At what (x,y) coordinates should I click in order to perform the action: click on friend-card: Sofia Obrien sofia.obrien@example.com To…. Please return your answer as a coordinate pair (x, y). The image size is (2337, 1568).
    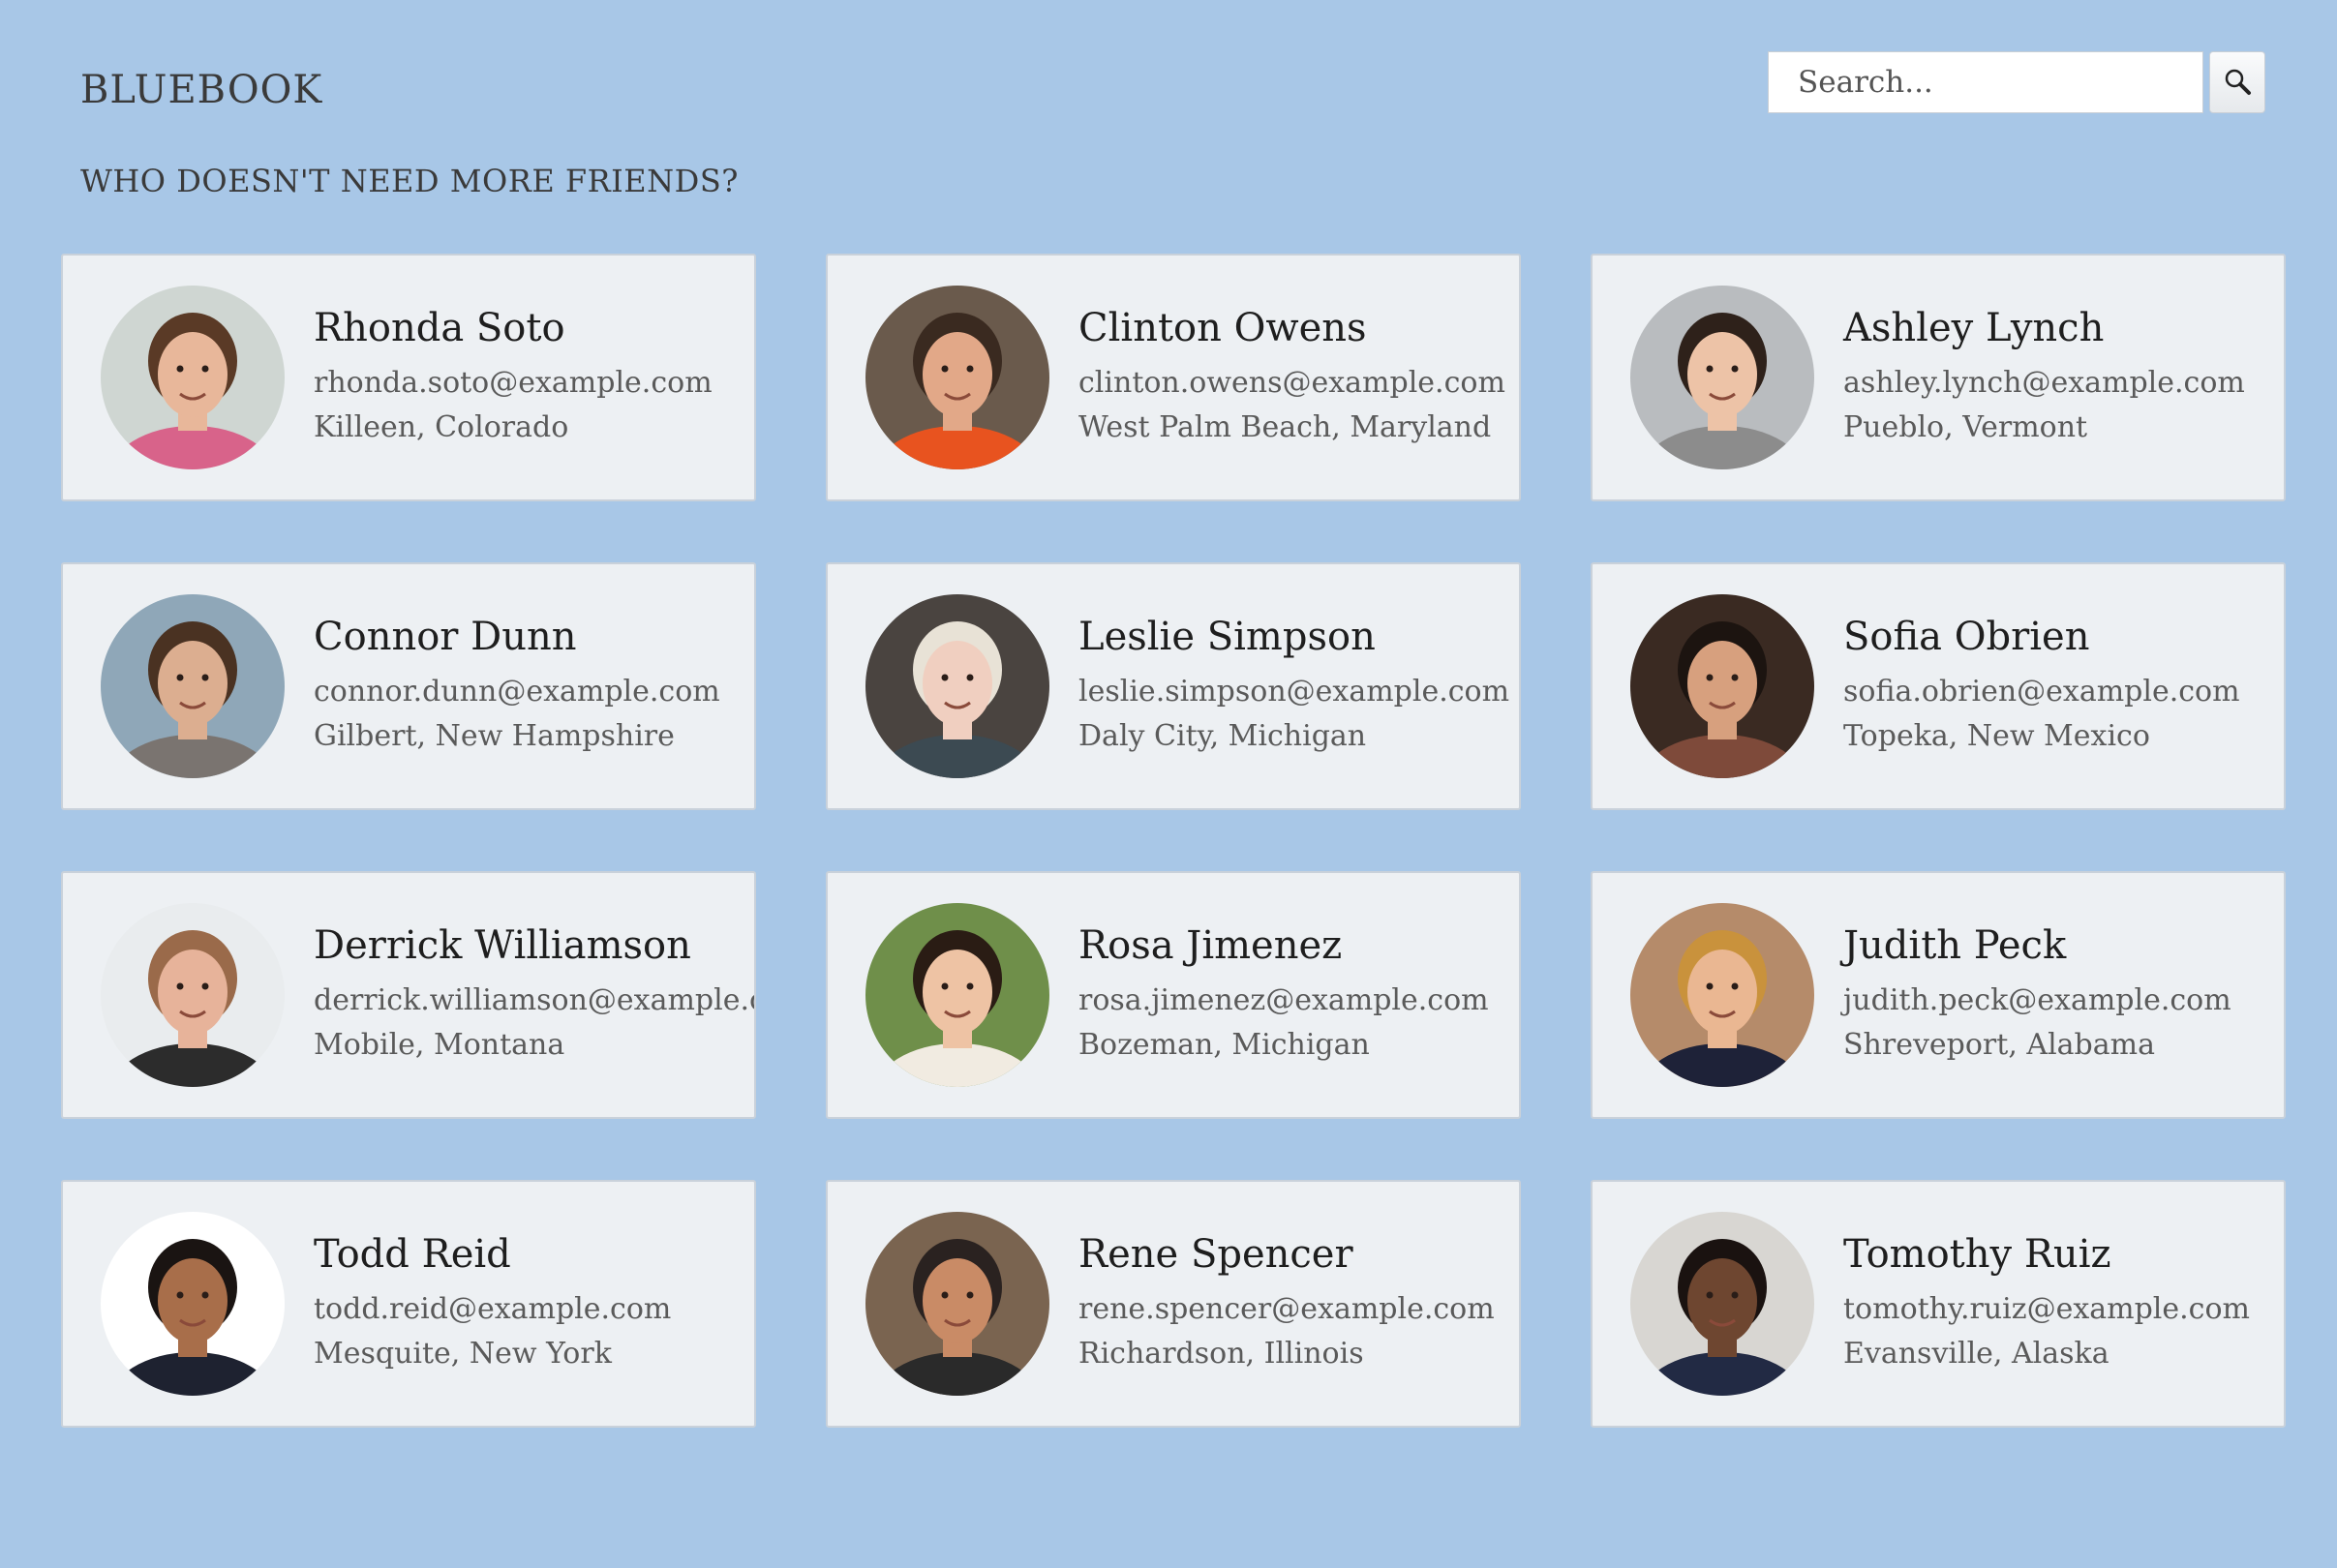
    Looking at the image, I should click on (1939, 686).